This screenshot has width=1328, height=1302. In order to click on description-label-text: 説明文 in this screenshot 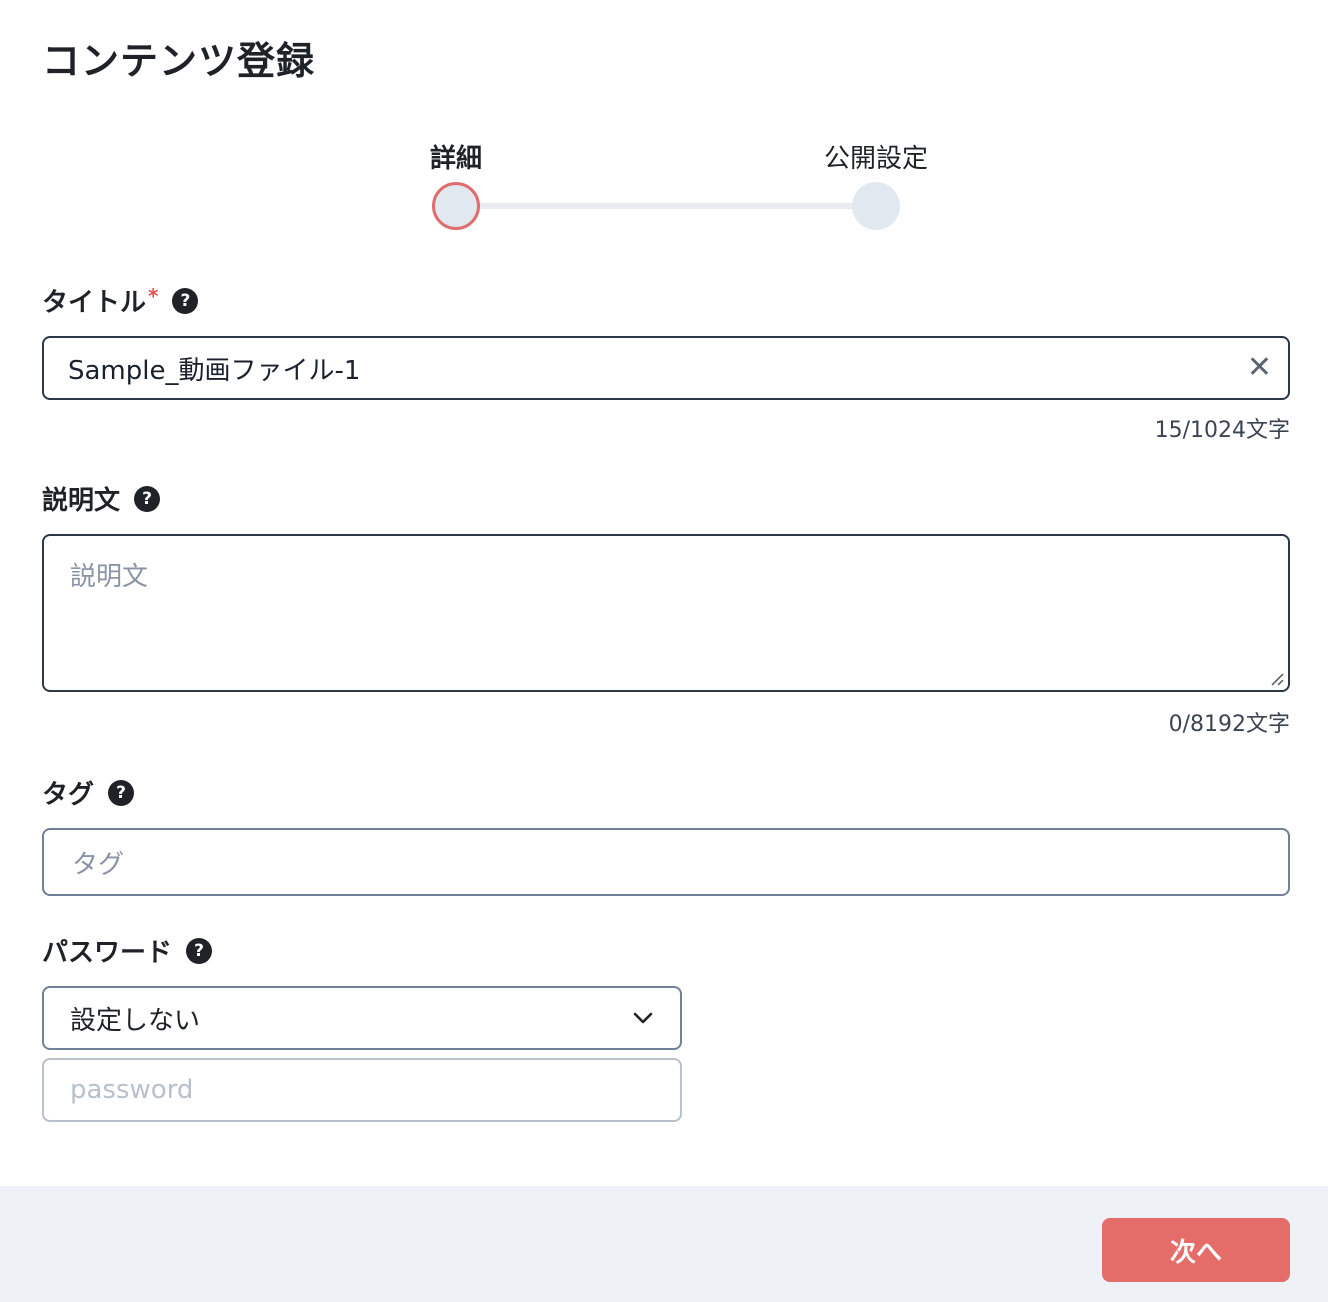, I will do `click(81, 501)`.